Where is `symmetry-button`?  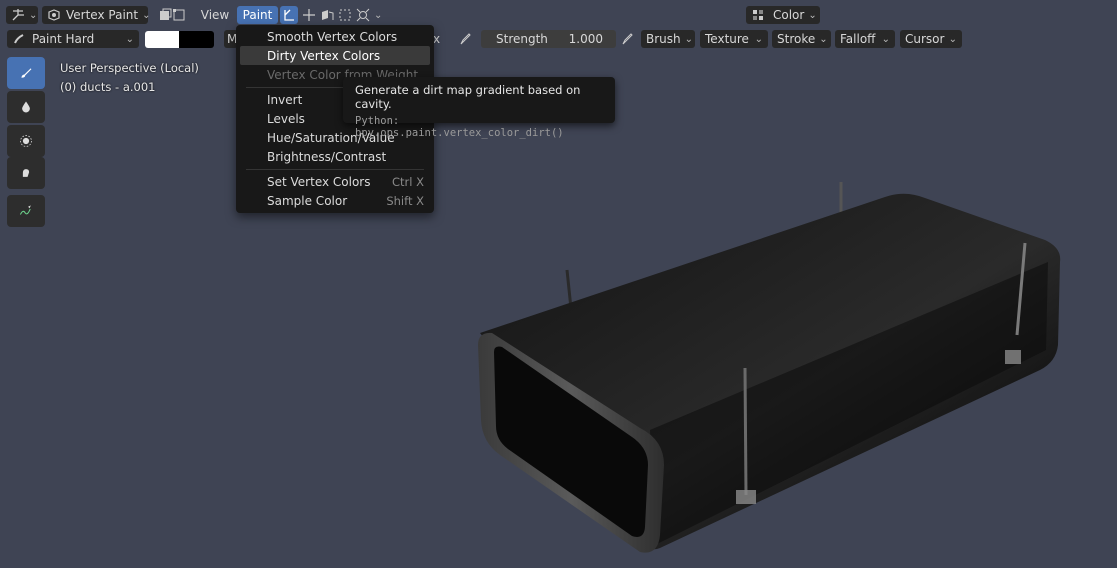 symmetry-button is located at coordinates (289, 15).